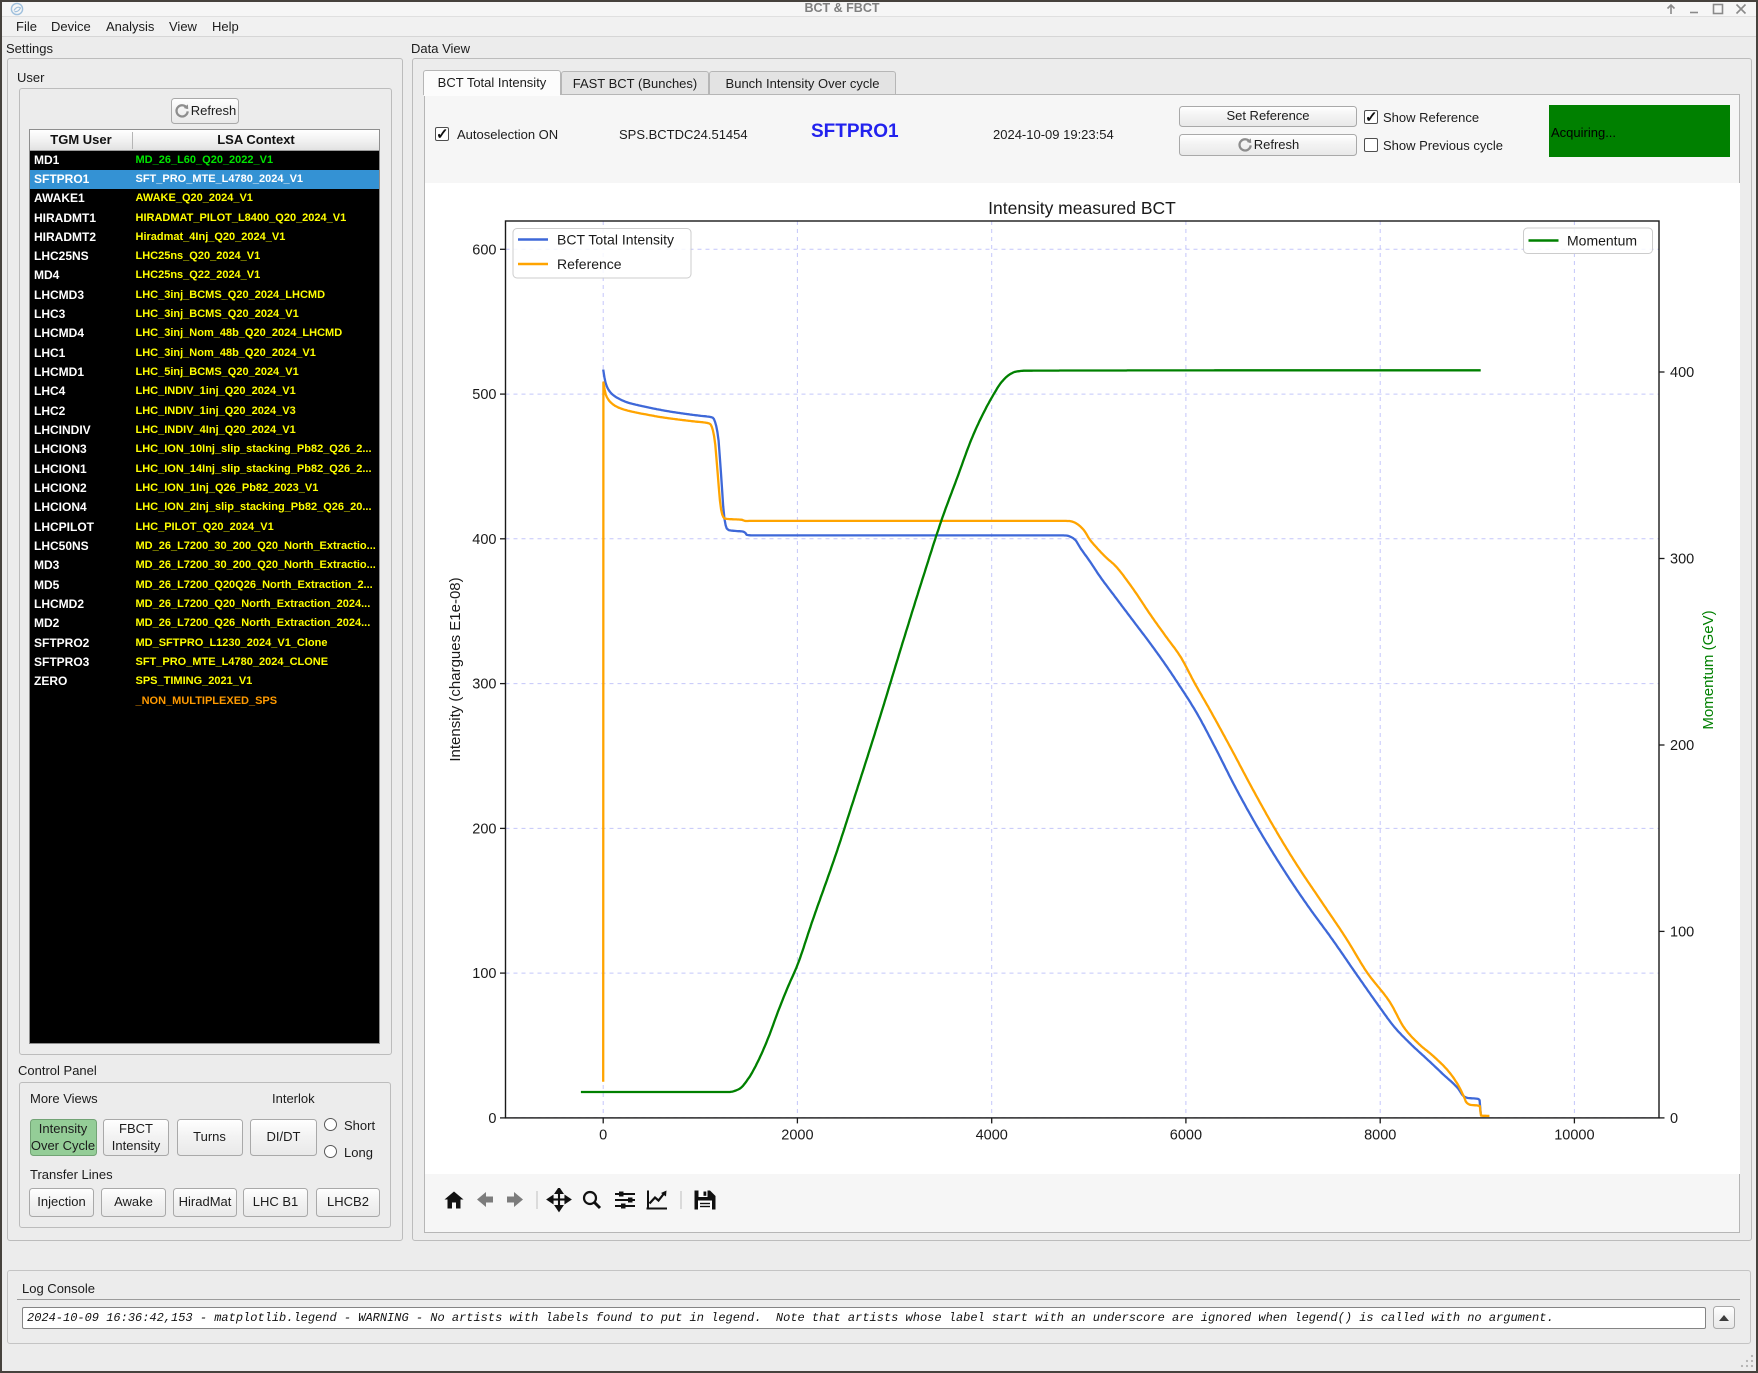 The image size is (1758, 1373). Describe the element at coordinates (484, 395) in the screenshot. I see `svg-text: 500` at that location.